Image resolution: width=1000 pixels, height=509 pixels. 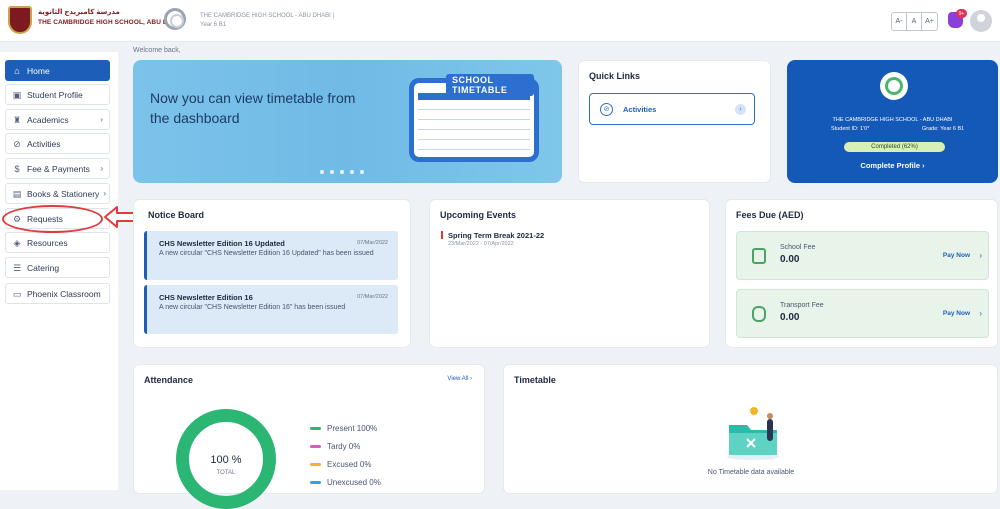 I want to click on timetable-illustration: SCHOOL TIMETABLE, so click(x=474, y=118).